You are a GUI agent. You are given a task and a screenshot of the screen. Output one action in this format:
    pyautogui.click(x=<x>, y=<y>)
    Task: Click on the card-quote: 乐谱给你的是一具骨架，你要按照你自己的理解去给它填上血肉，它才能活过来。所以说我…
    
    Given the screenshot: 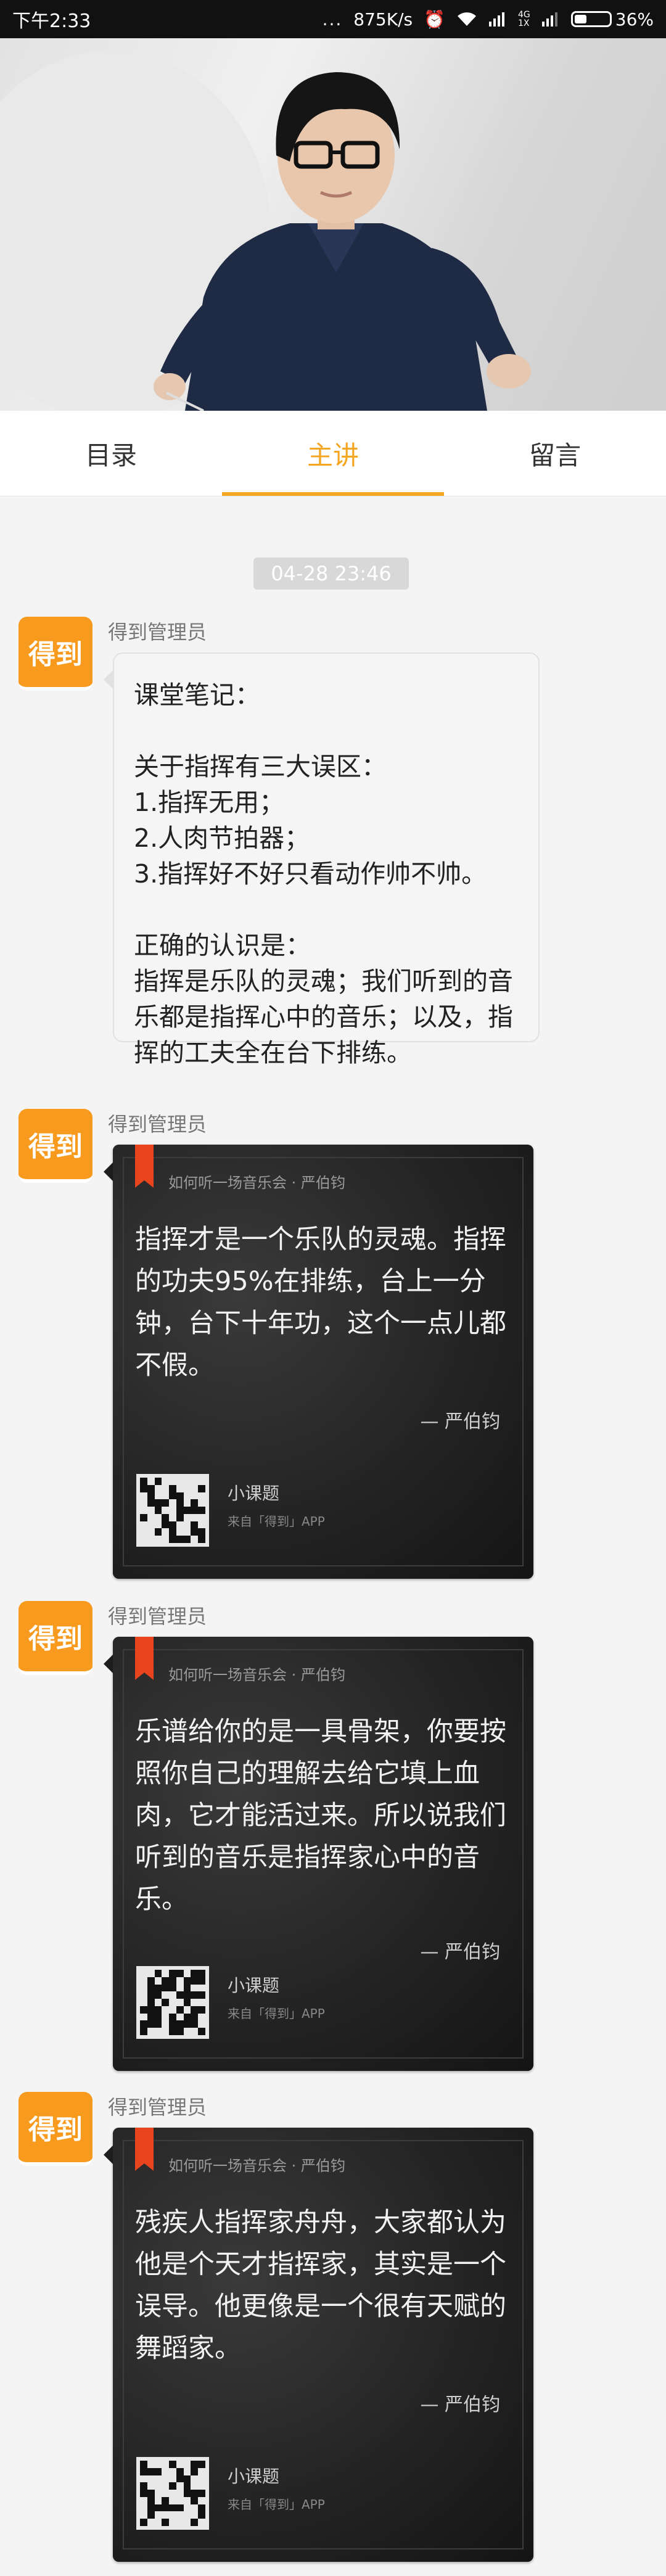 What is the action you would take?
    pyautogui.click(x=321, y=1815)
    